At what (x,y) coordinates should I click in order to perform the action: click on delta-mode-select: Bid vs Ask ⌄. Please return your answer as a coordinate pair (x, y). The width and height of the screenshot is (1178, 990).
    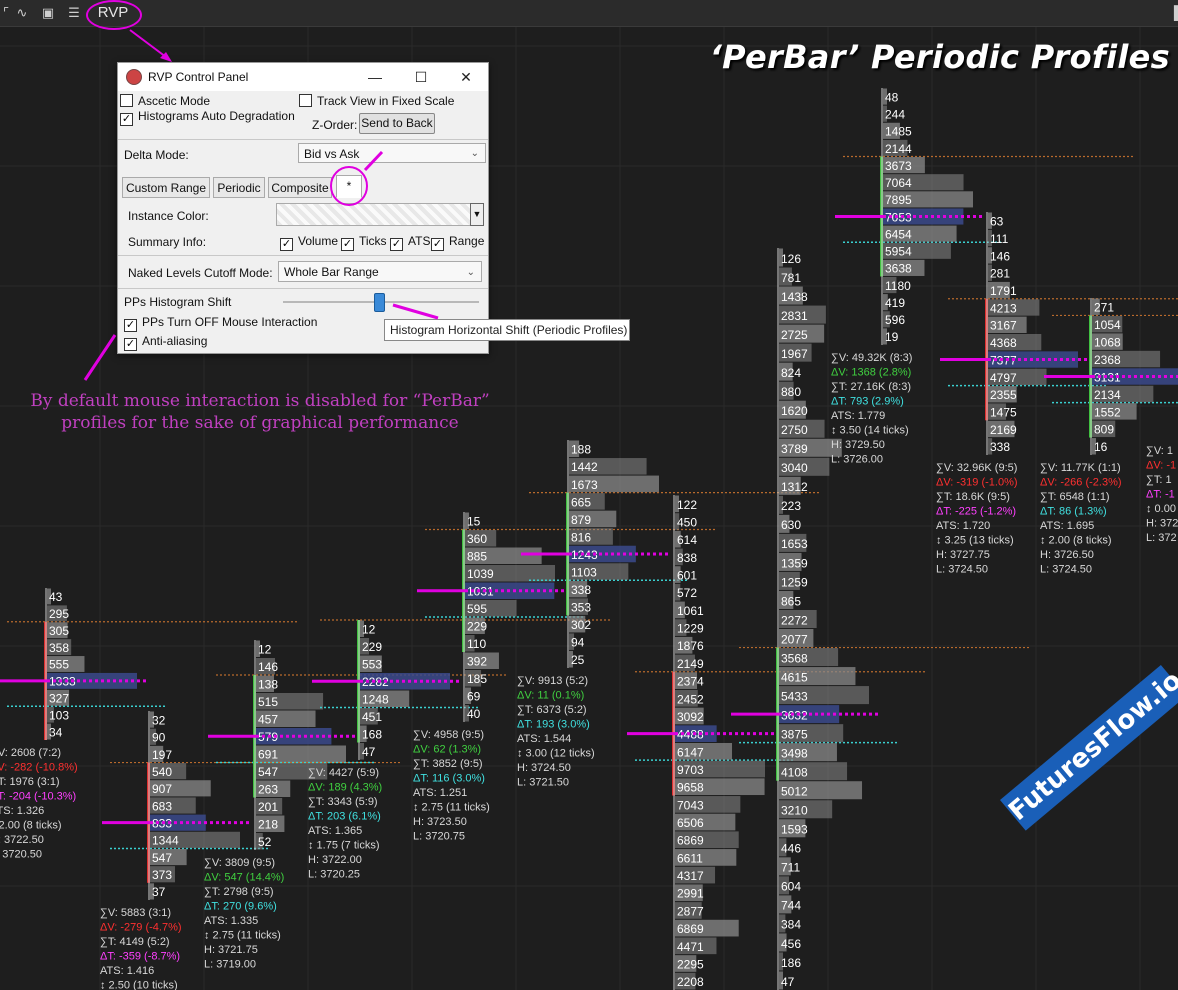
    Looking at the image, I should click on (392, 153).